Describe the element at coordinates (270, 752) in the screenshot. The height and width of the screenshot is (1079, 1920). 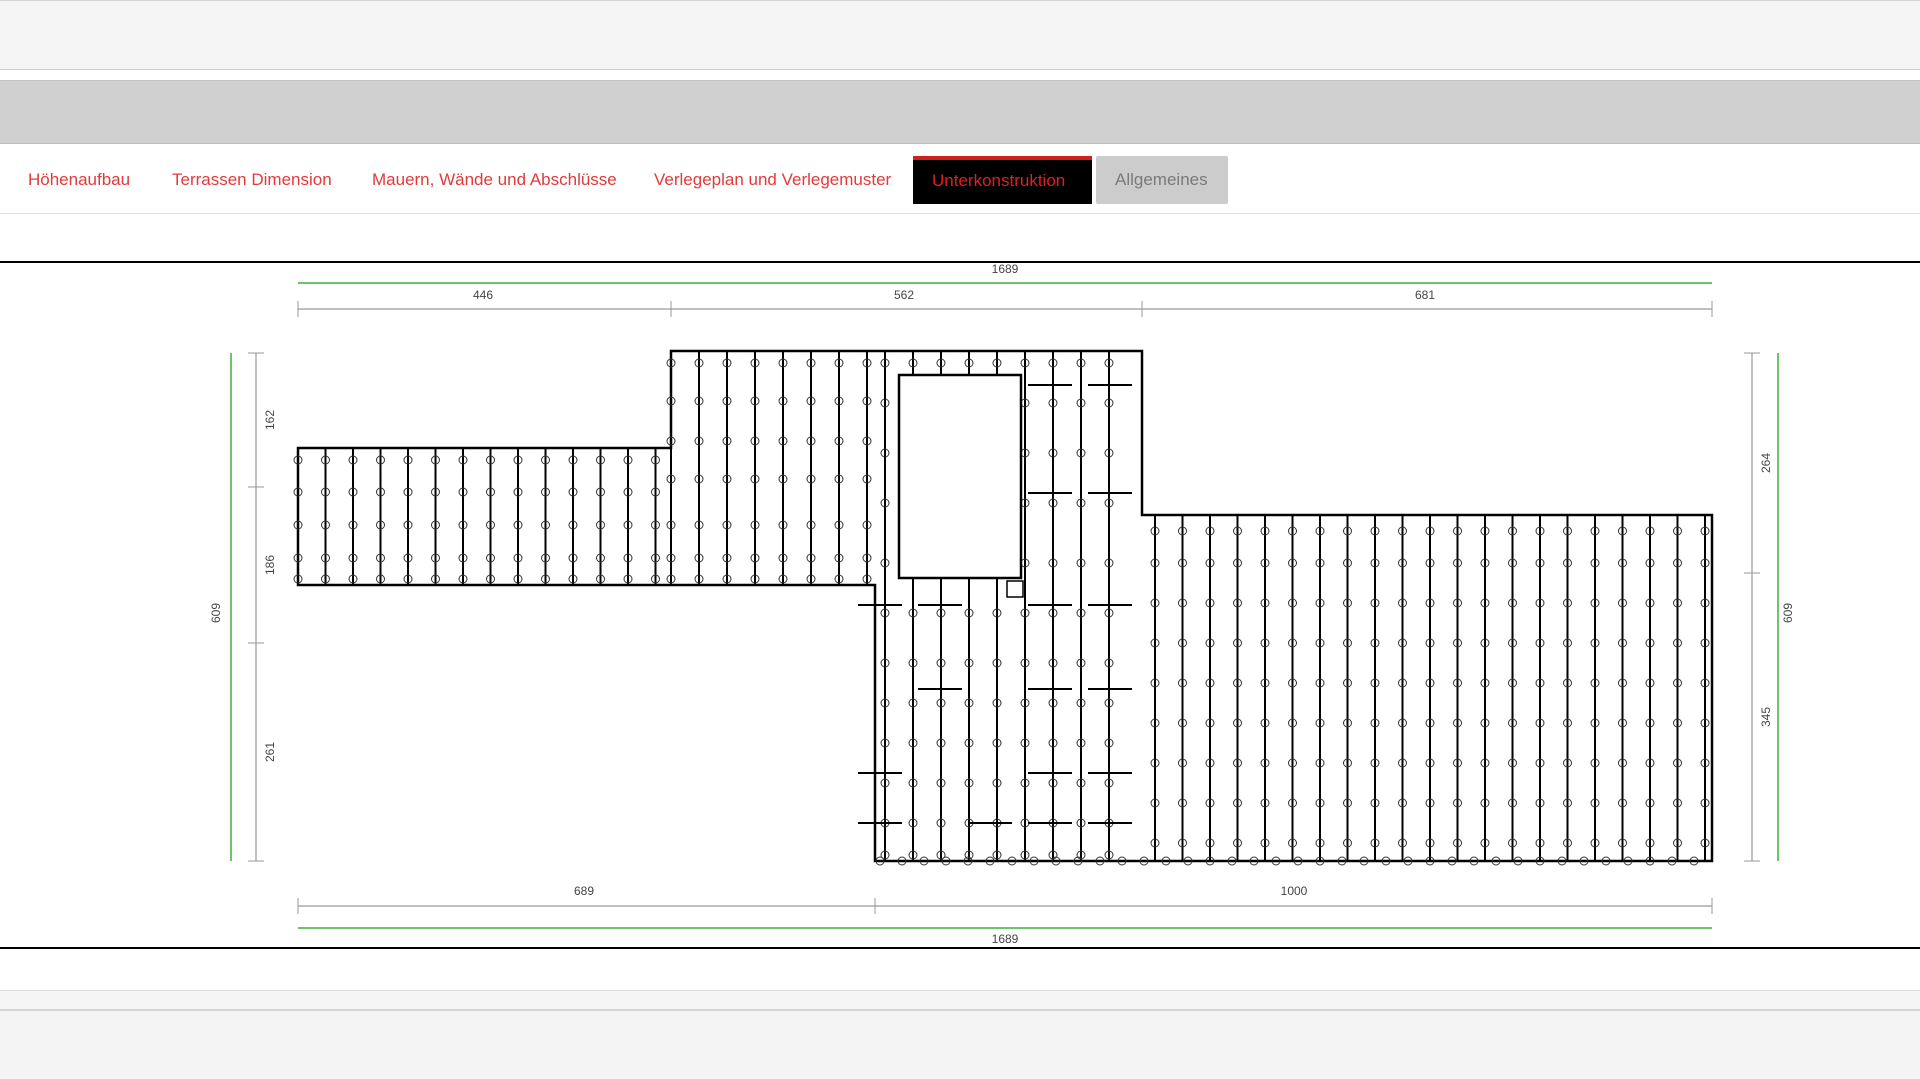
I see `left-segment-label-3: 261` at that location.